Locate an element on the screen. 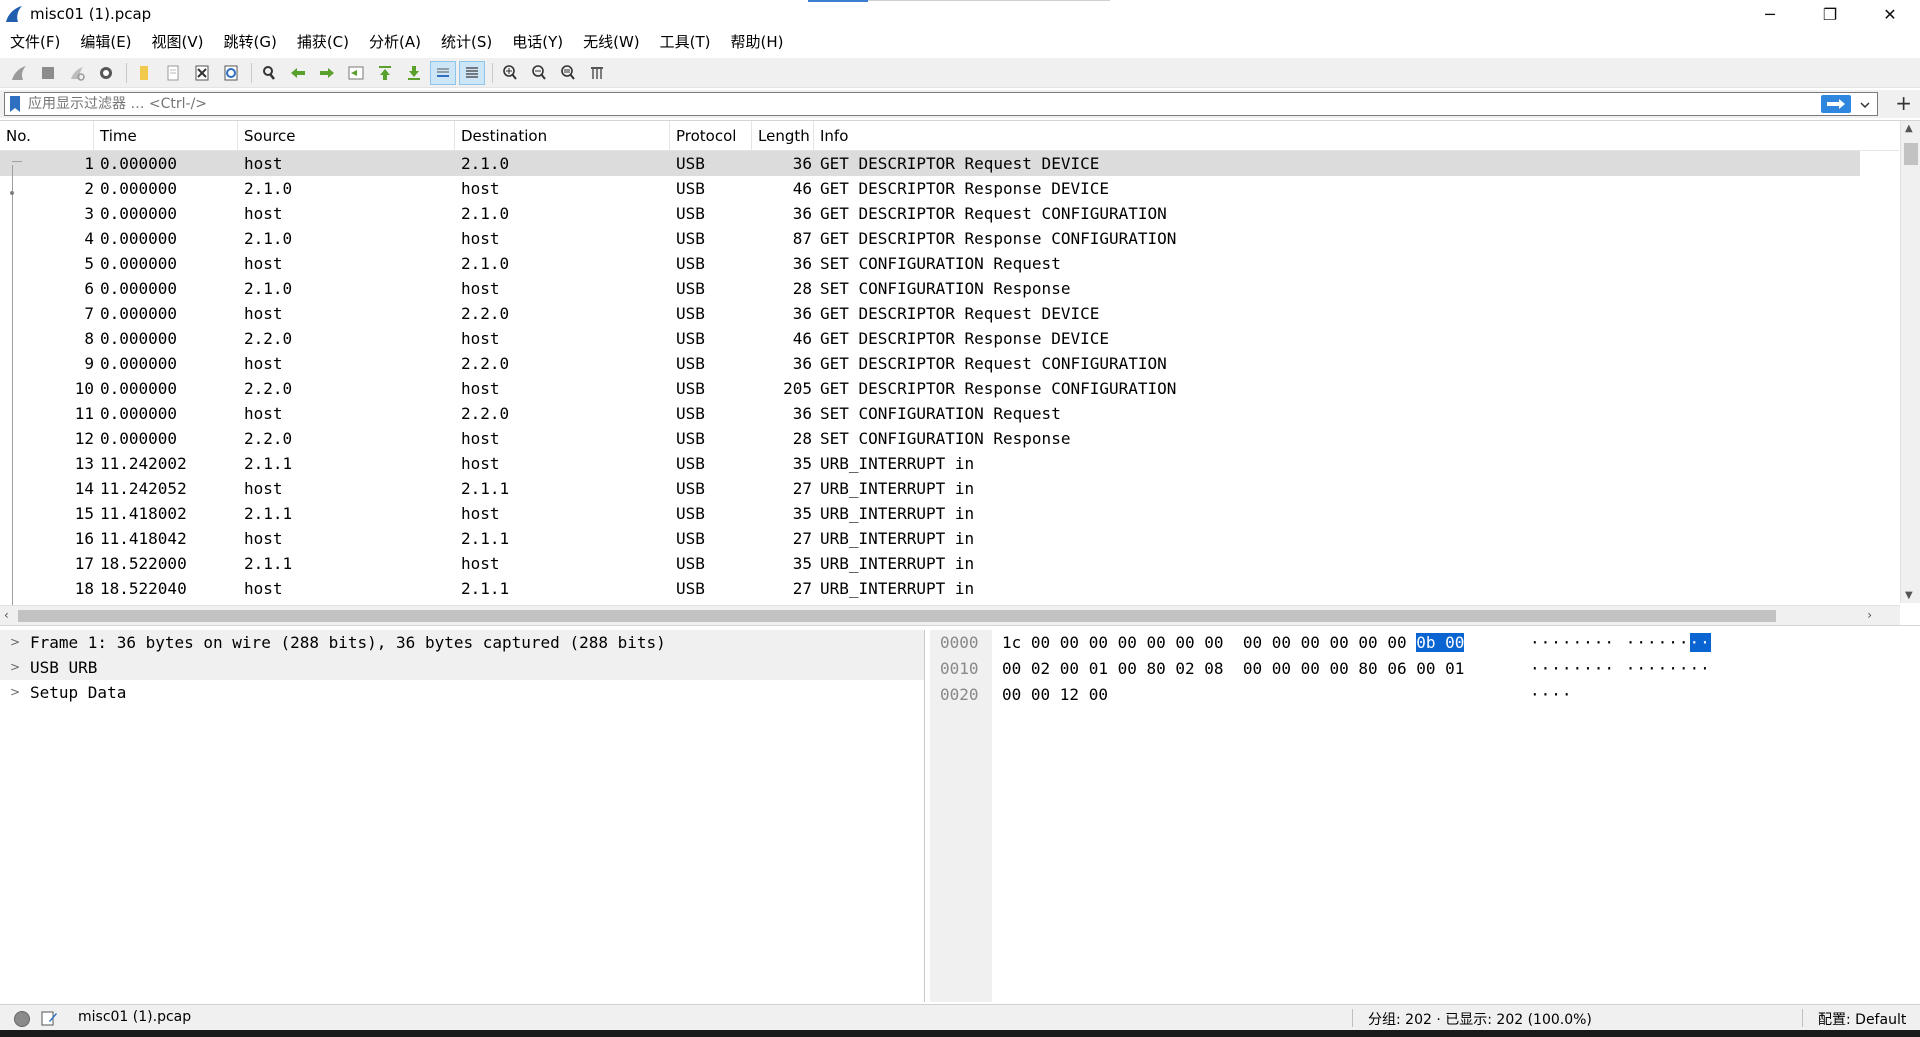  bookmark-icon is located at coordinates (15, 104).